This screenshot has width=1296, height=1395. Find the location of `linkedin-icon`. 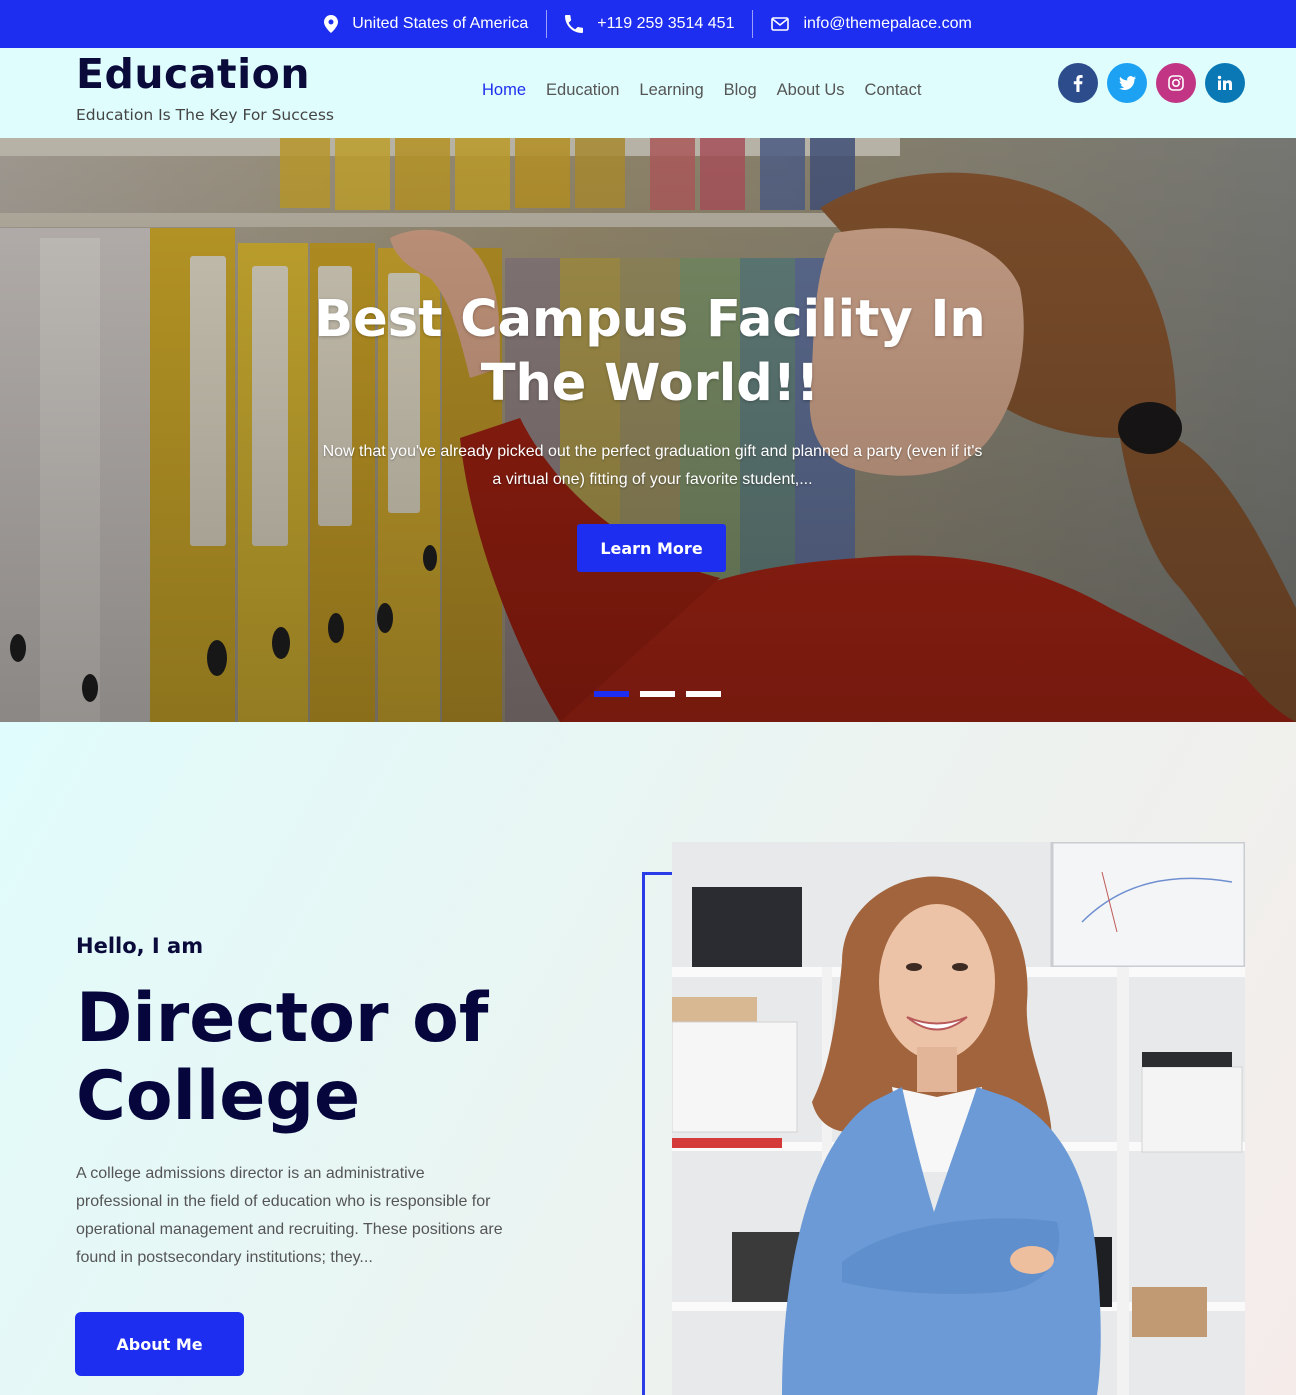

linkedin-icon is located at coordinates (1224, 82).